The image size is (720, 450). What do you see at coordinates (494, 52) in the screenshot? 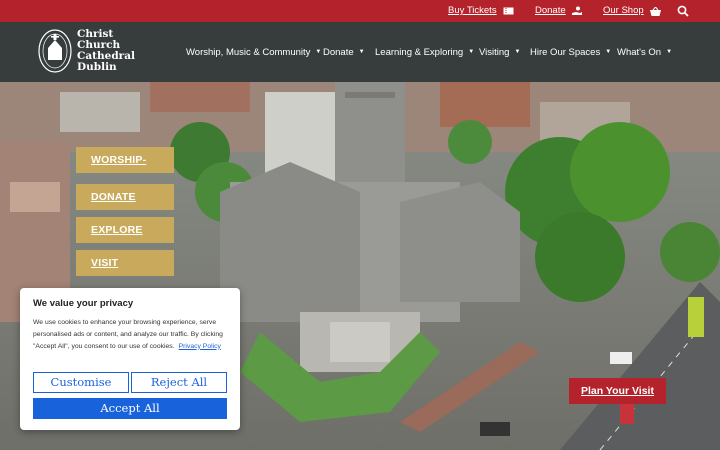
I see `nav-item-label: Visiting` at bounding box center [494, 52].